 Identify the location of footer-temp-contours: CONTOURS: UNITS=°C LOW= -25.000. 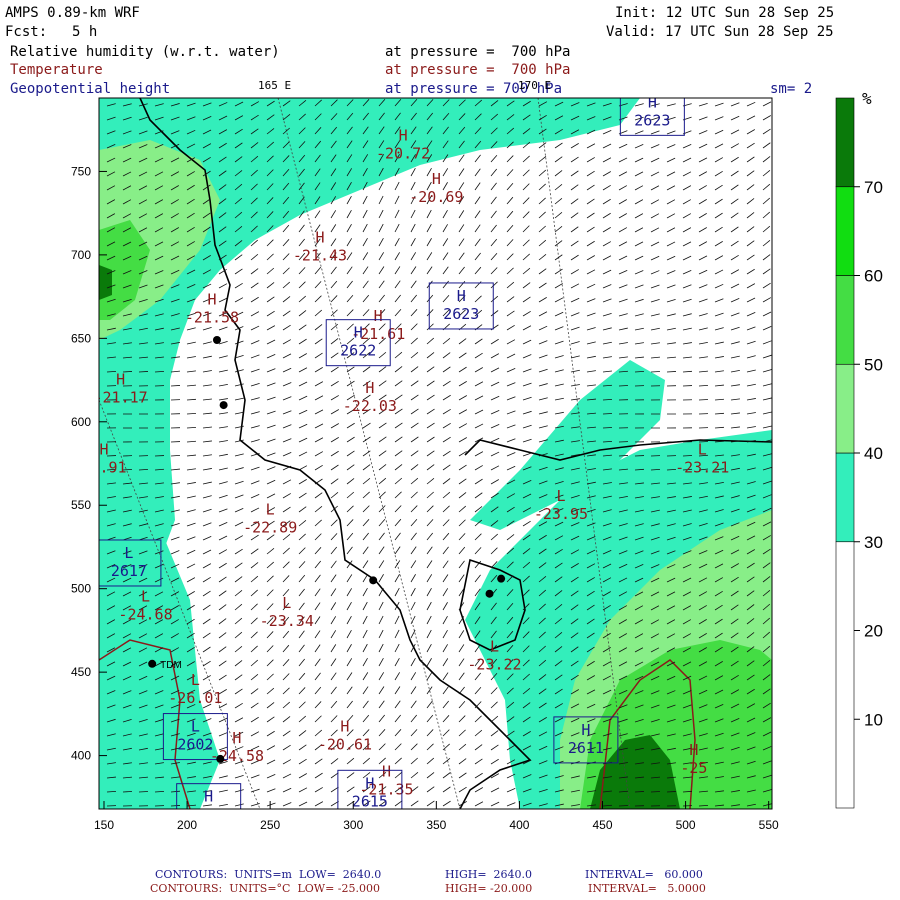
(265, 888).